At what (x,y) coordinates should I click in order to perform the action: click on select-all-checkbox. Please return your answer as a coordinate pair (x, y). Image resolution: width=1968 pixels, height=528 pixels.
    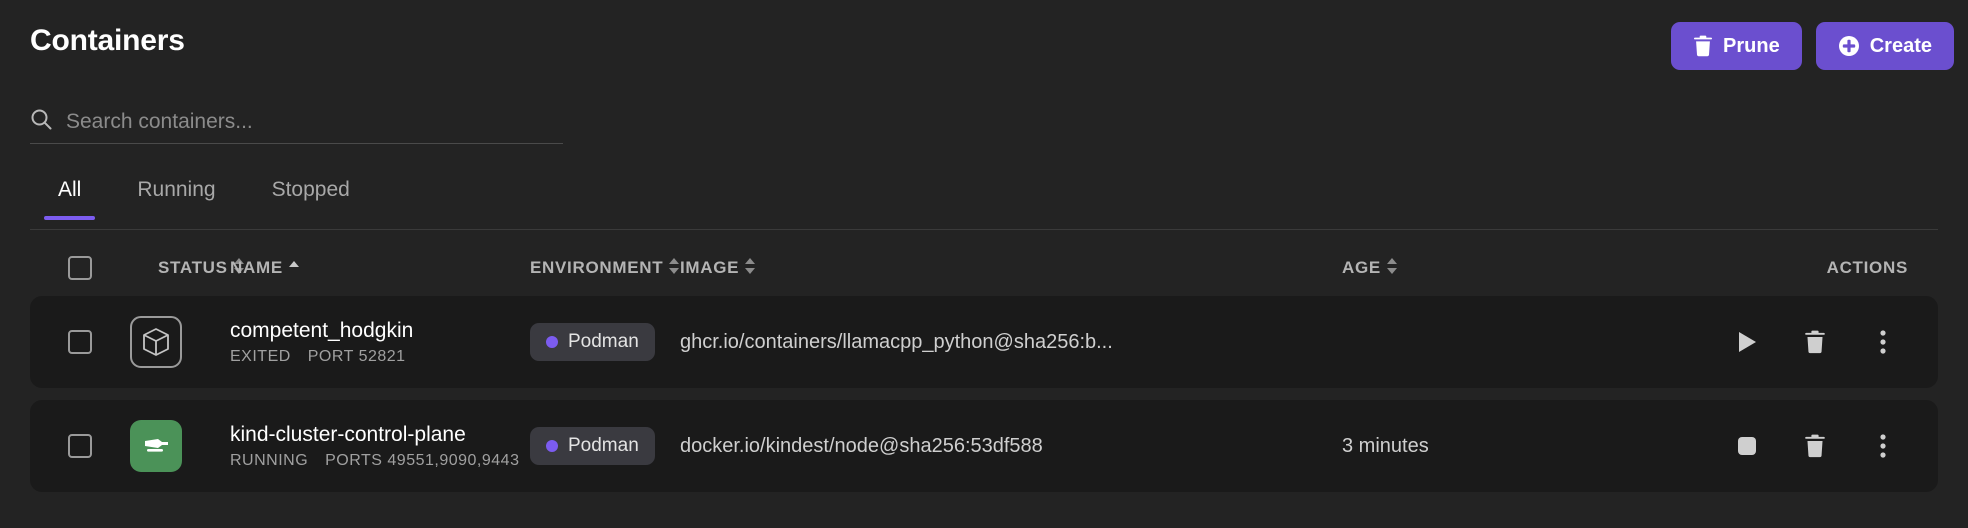
    Looking at the image, I should click on (80, 268).